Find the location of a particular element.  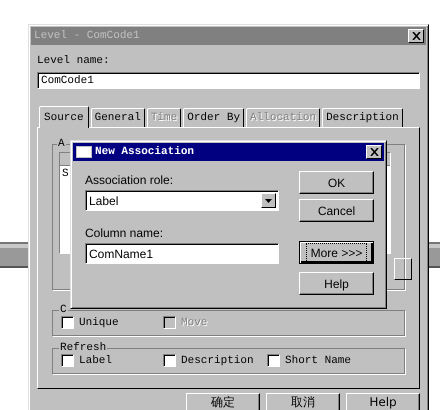

dialog-button: 取消 is located at coordinates (303, 401).